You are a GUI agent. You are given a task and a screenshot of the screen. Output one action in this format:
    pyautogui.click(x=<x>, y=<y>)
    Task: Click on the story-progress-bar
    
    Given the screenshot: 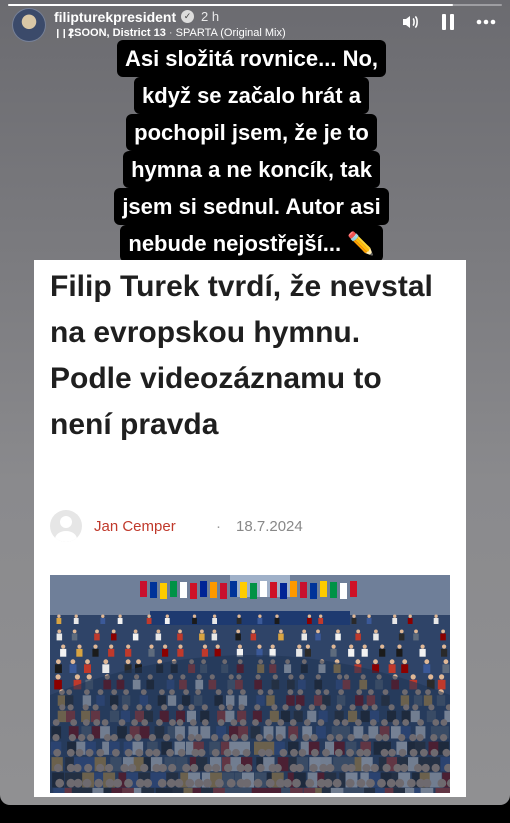 What is the action you would take?
    pyautogui.click(x=255, y=5)
    